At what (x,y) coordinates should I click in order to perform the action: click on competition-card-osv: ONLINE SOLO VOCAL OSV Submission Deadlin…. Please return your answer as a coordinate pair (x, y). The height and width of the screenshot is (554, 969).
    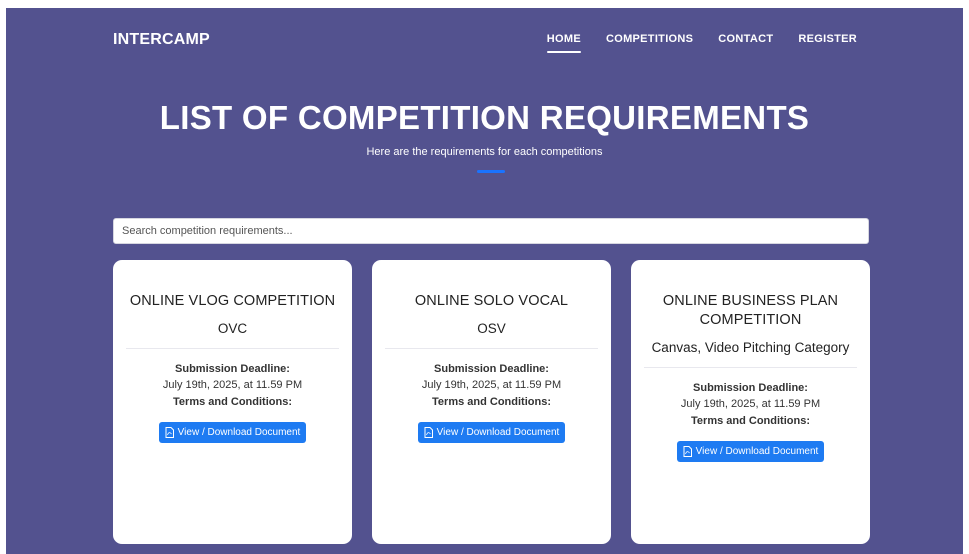
    Looking at the image, I should click on (491, 402).